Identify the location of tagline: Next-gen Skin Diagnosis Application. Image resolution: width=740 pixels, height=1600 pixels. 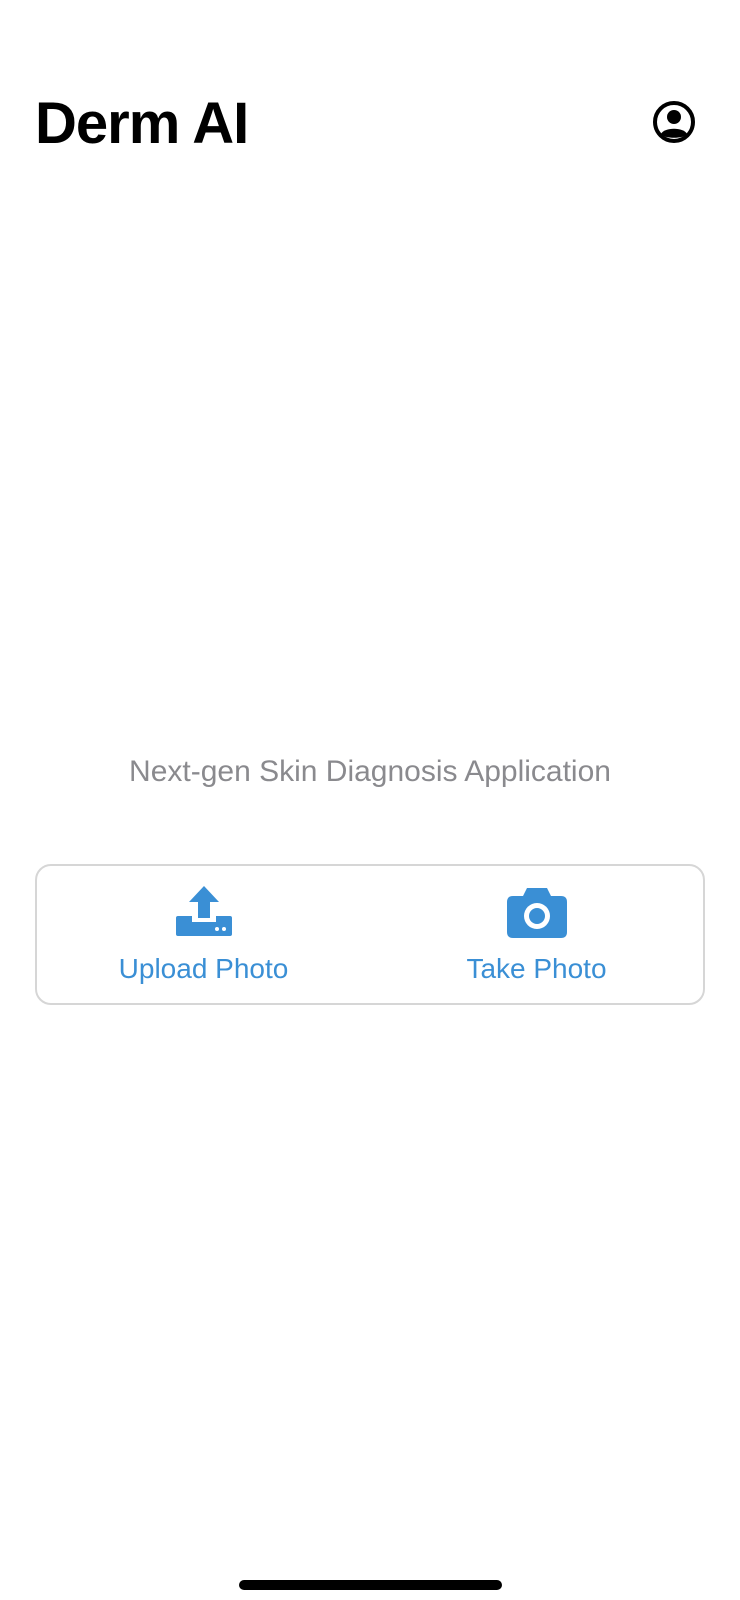
(370, 771).